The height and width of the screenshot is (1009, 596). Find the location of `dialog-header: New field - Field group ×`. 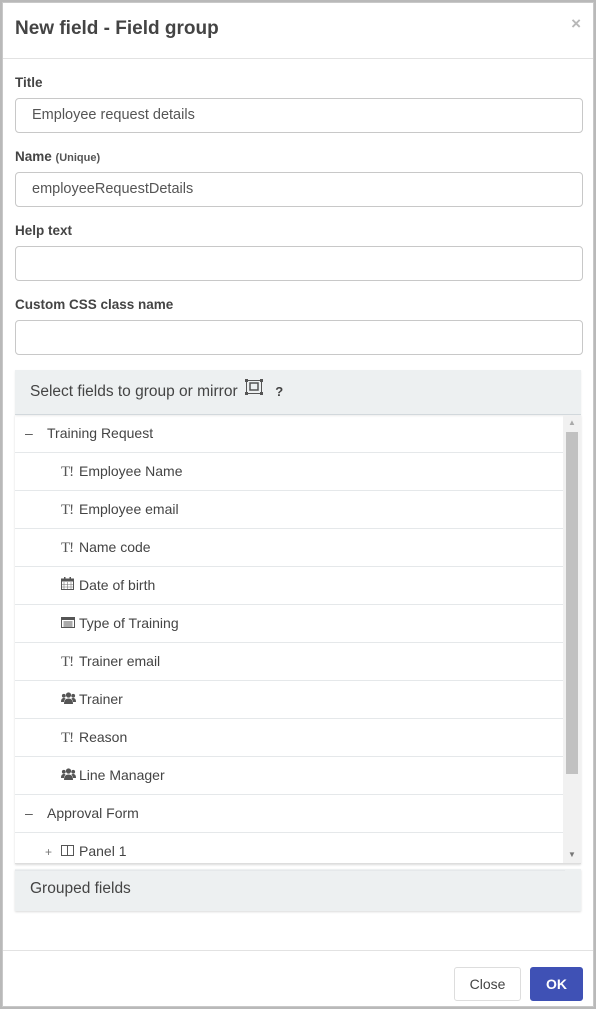

dialog-header: New field - Field group × is located at coordinates (298, 31).